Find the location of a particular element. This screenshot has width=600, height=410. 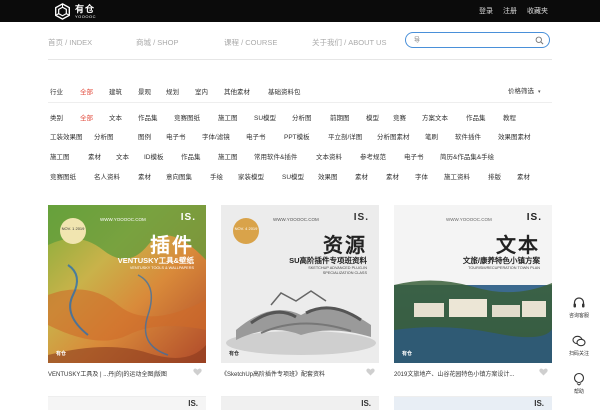

price-filter-dropdown: 价格筛选 ▾ is located at coordinates (524, 90).